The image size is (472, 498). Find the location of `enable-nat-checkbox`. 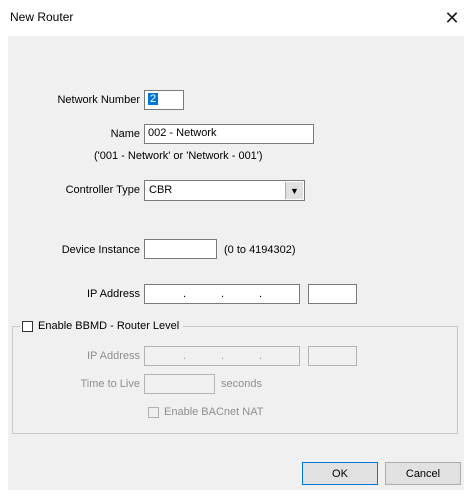

enable-nat-checkbox is located at coordinates (153, 412).